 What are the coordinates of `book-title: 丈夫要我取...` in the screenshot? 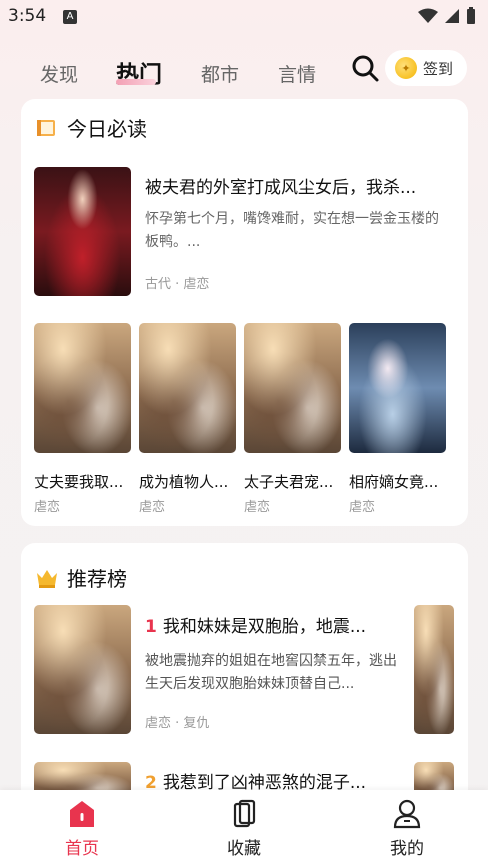 It's located at (83, 481).